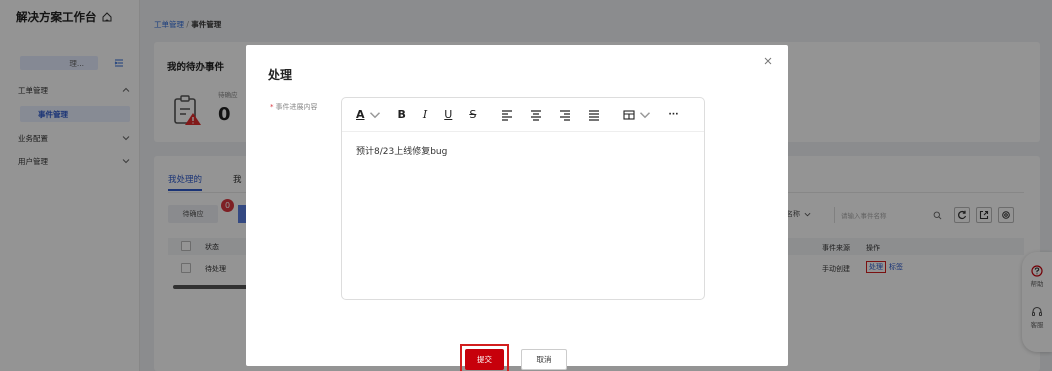 The image size is (1052, 371). Describe the element at coordinates (472, 114) in the screenshot. I see `strikethrough-button: S` at that location.